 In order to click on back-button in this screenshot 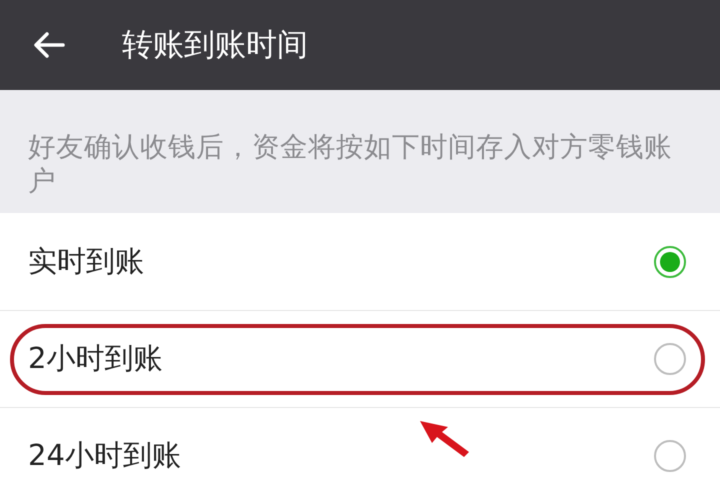, I will do `click(49, 45)`.